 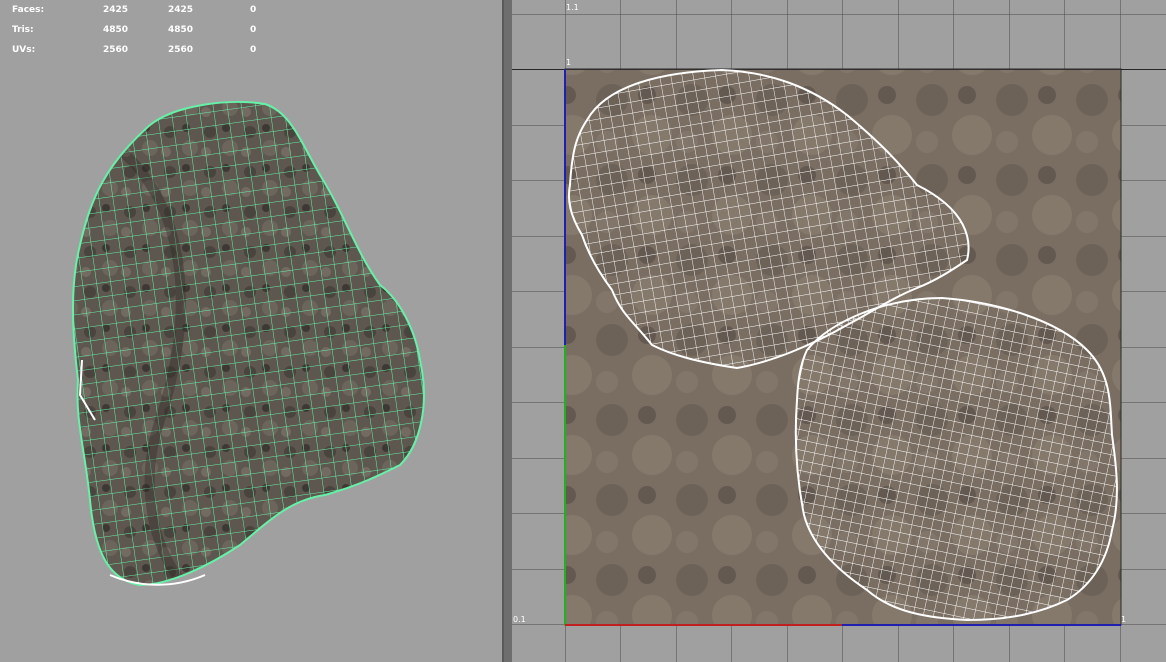 What do you see at coordinates (507, 331) in the screenshot?
I see `panel-divider` at bounding box center [507, 331].